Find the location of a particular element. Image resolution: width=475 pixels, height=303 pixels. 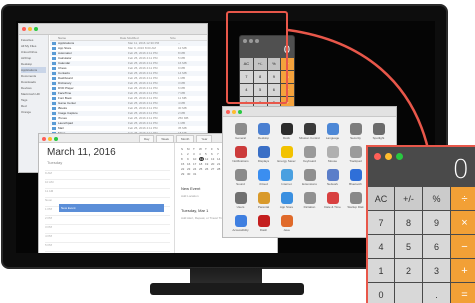

calculator-key: 9 is located at coordinates (436, 222).